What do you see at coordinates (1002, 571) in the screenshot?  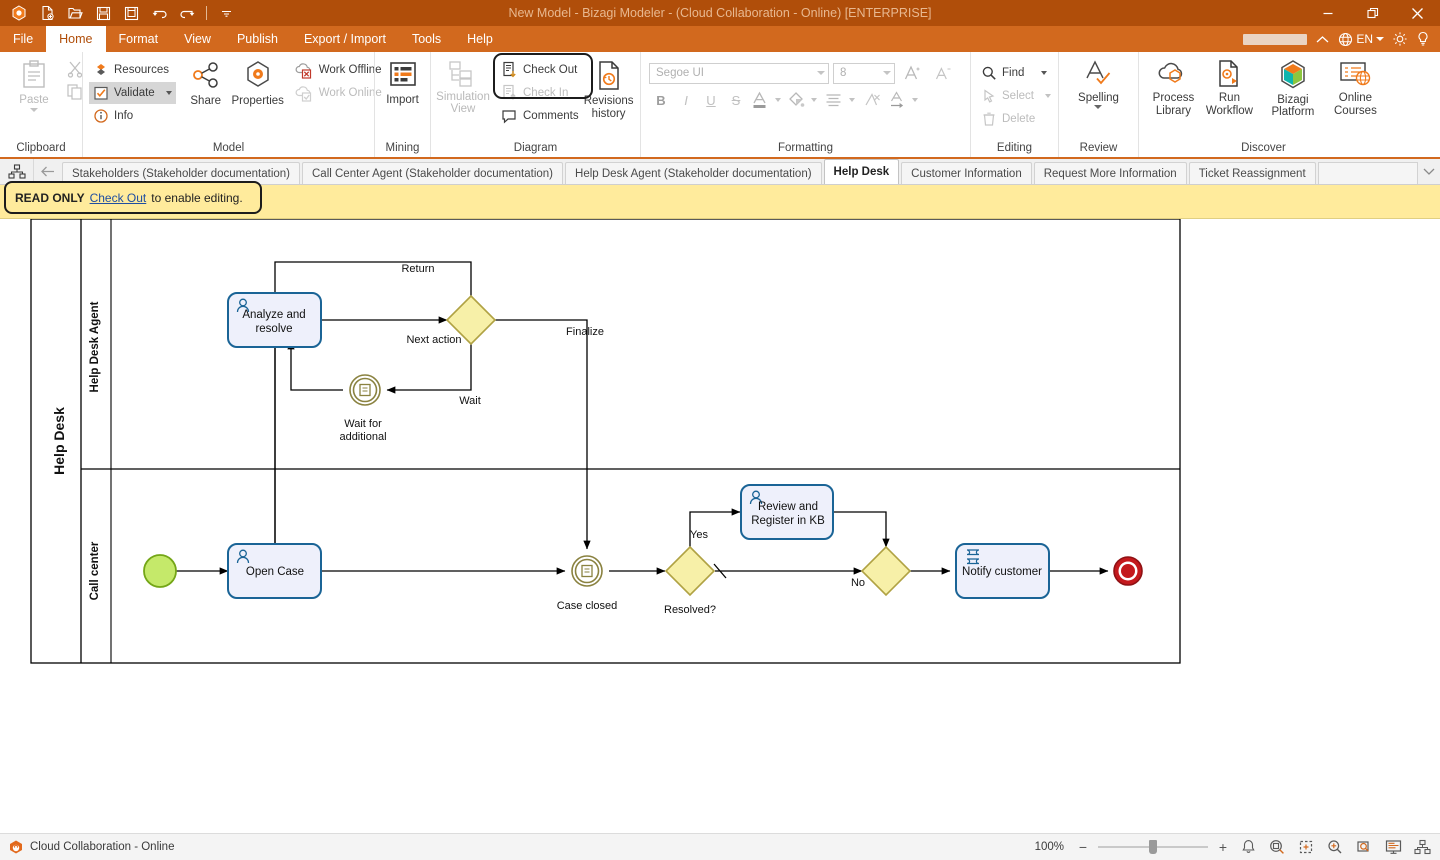 I see `task-notify-customer: Notify customer` at bounding box center [1002, 571].